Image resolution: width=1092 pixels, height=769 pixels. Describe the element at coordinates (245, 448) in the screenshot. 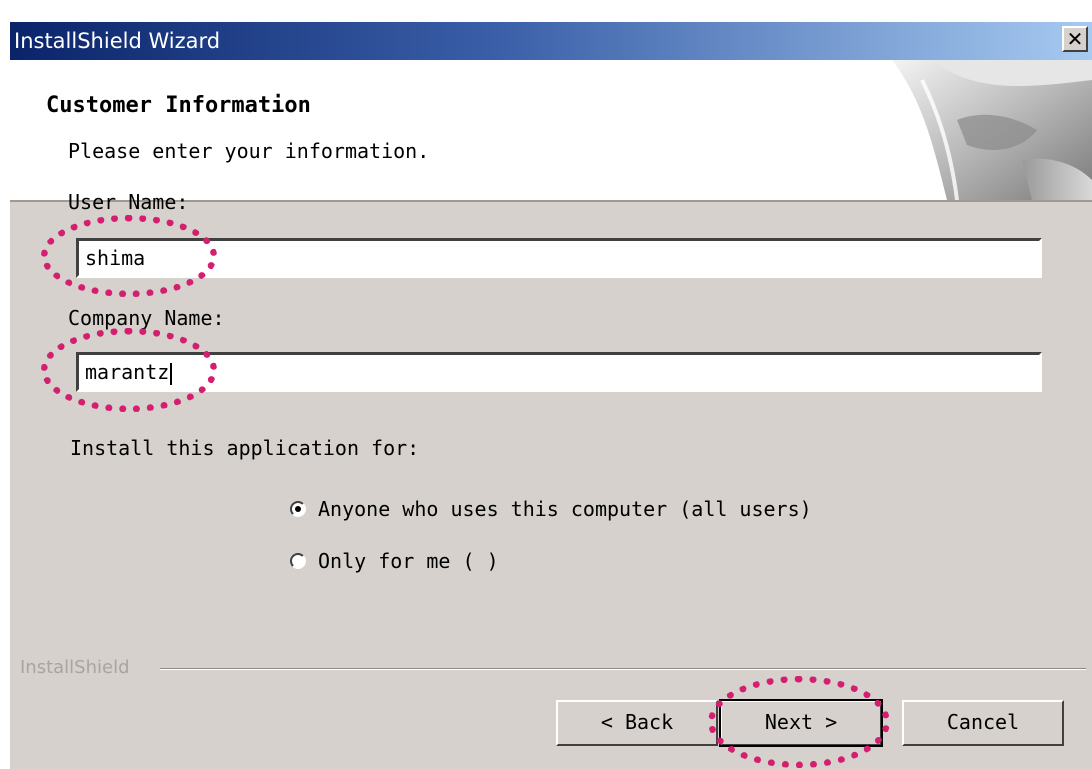

I see `install-for-label: Install this application for:` at that location.